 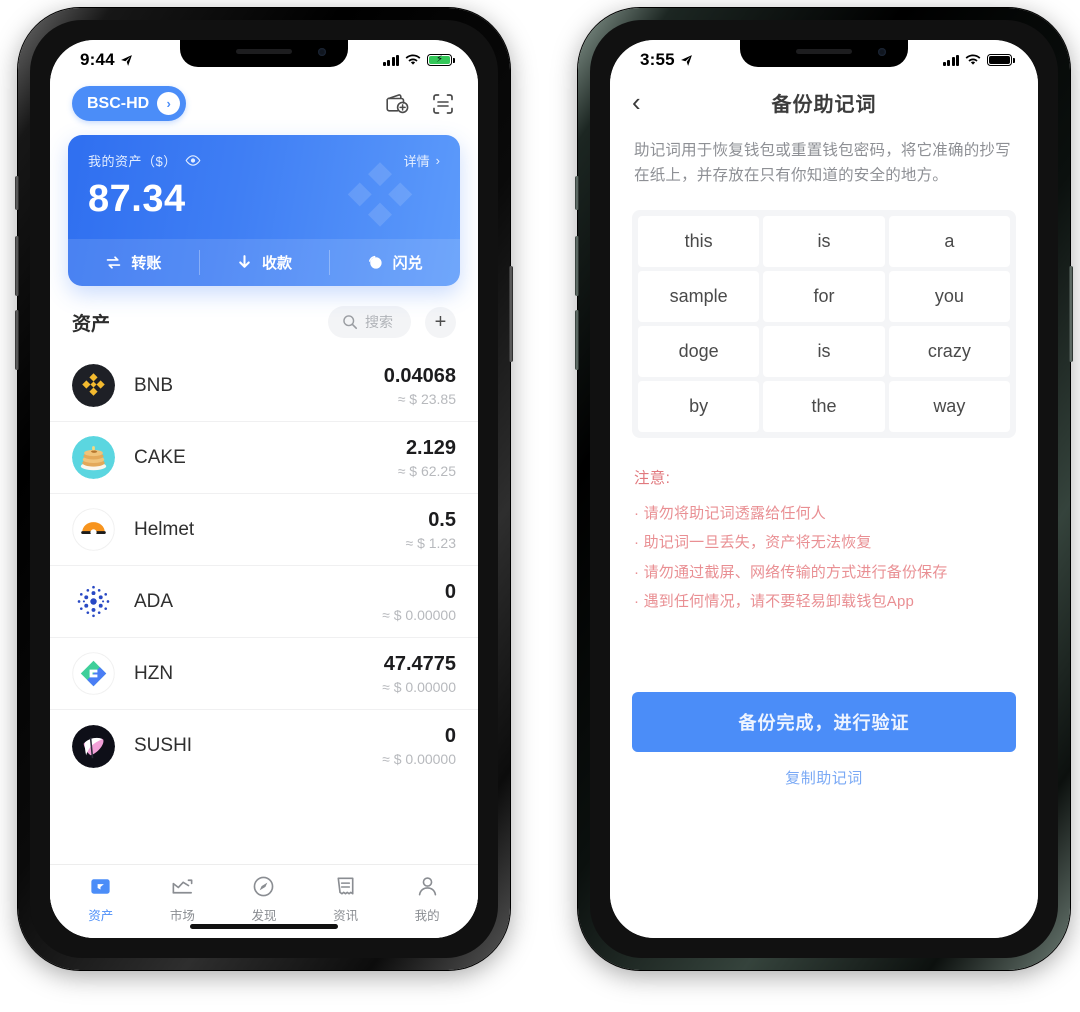 What do you see at coordinates (369, 322) in the screenshot?
I see `search-input: 搜索` at bounding box center [369, 322].